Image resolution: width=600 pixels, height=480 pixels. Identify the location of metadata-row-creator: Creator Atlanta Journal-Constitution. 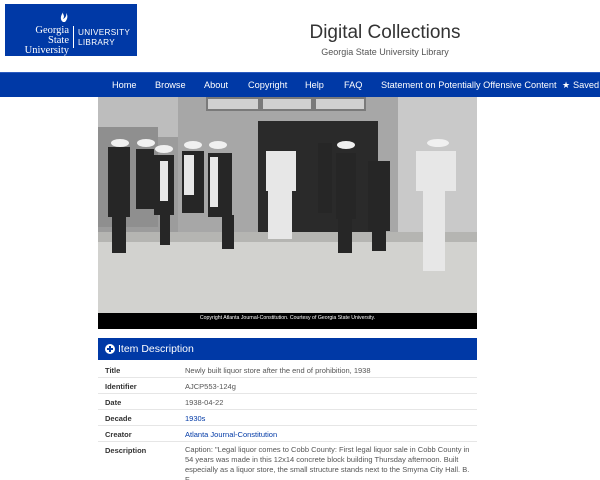
(287, 434).